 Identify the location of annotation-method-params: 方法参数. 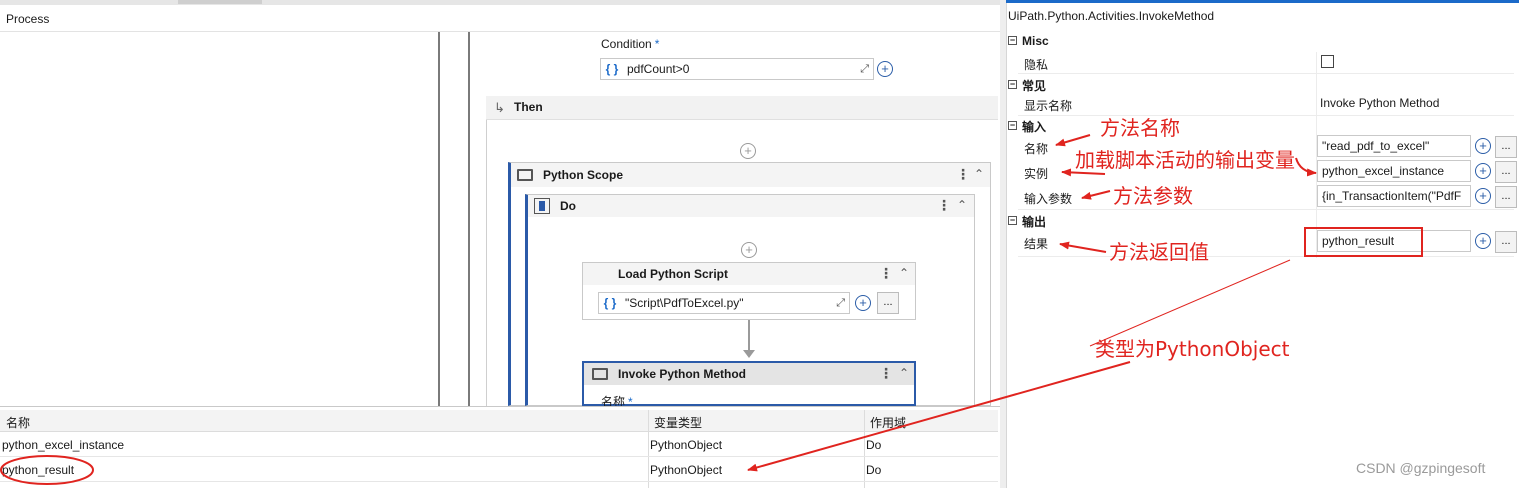
(1153, 196).